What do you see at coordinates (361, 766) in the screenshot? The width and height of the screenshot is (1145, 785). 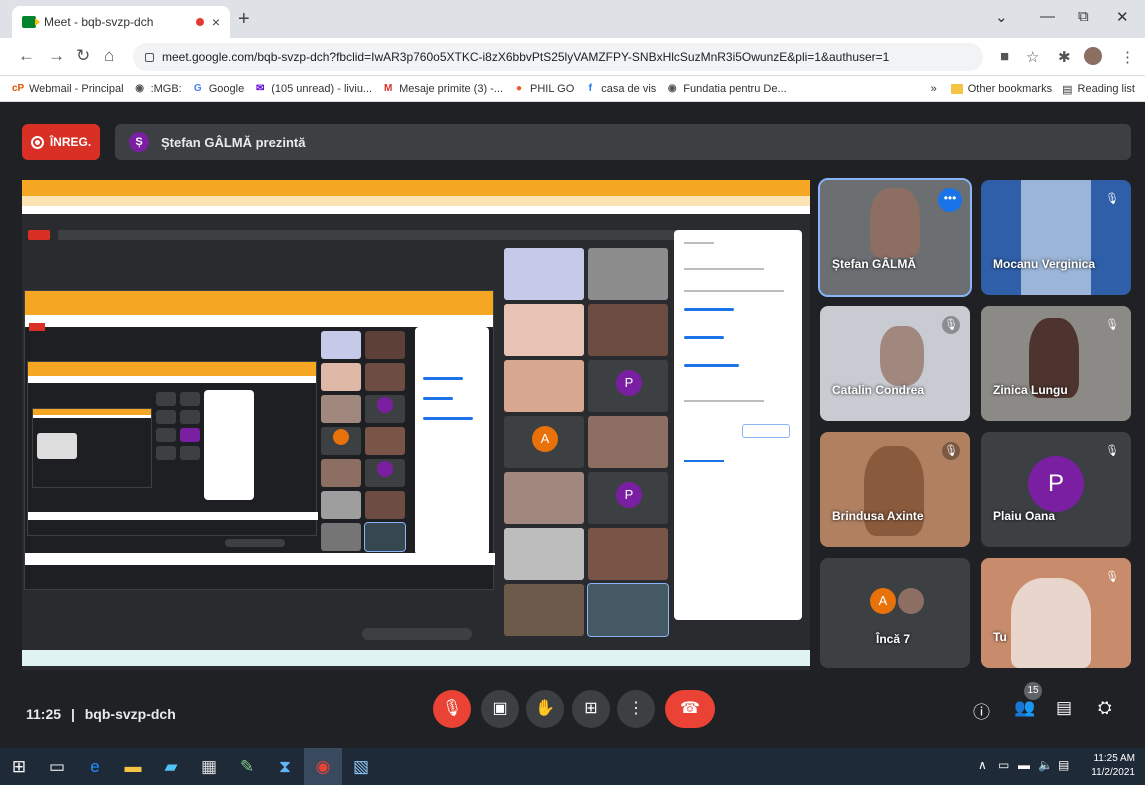 I see `notes-icon: ▧` at bounding box center [361, 766].